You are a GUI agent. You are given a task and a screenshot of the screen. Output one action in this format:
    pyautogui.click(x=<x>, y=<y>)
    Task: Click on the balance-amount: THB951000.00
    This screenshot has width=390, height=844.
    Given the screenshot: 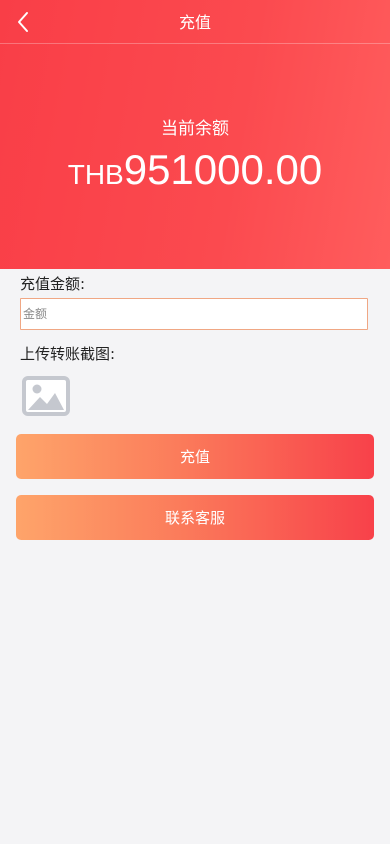 What is the action you would take?
    pyautogui.click(x=195, y=170)
    